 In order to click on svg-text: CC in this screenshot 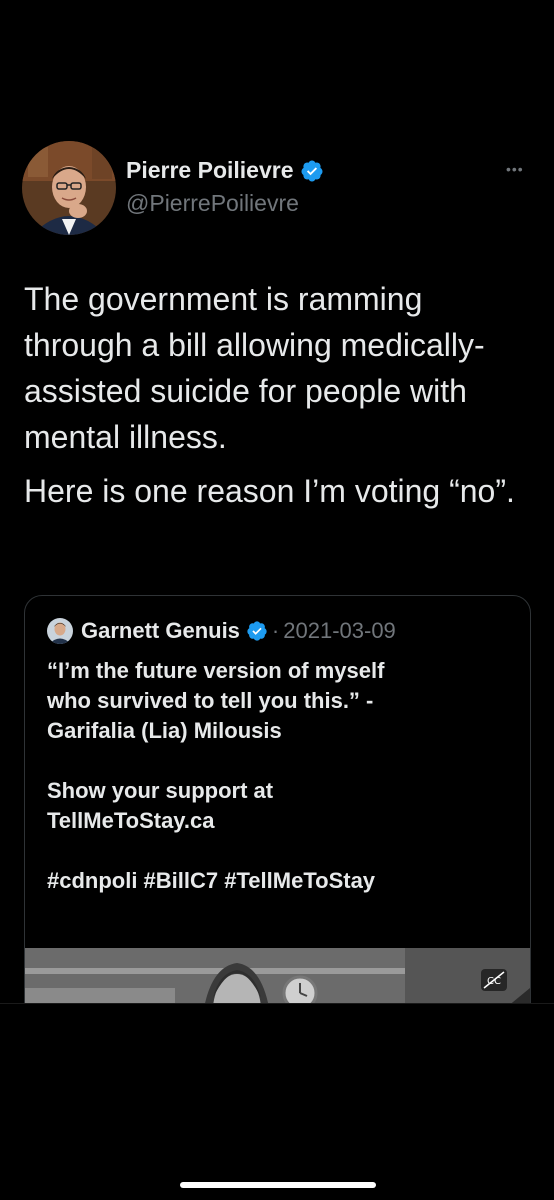, I will do `click(494, 981)`.